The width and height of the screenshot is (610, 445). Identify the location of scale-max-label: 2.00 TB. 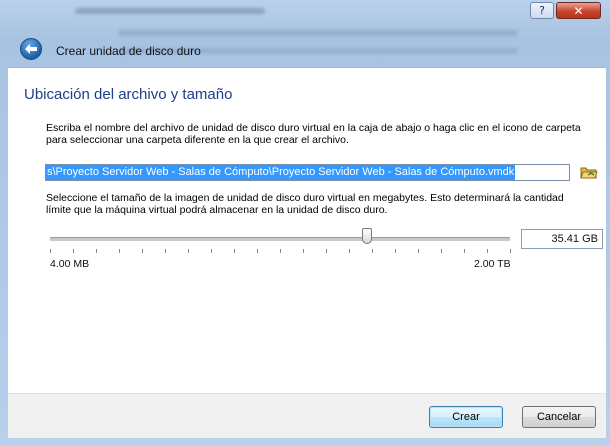
(492, 264).